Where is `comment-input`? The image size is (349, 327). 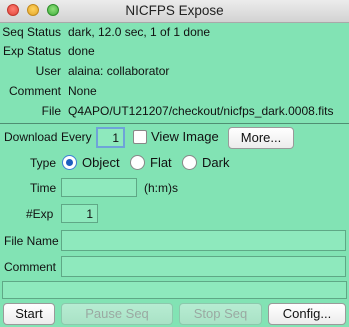 comment-input is located at coordinates (203, 266).